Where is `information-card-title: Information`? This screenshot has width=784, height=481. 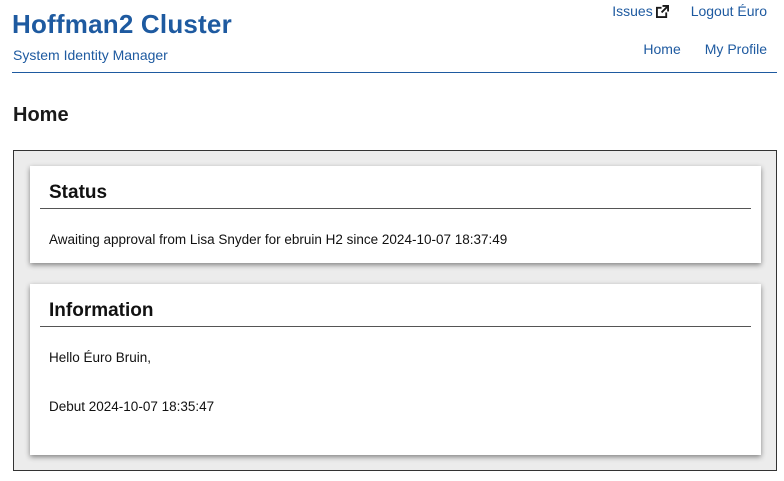 information-card-title: Information is located at coordinates (101, 310).